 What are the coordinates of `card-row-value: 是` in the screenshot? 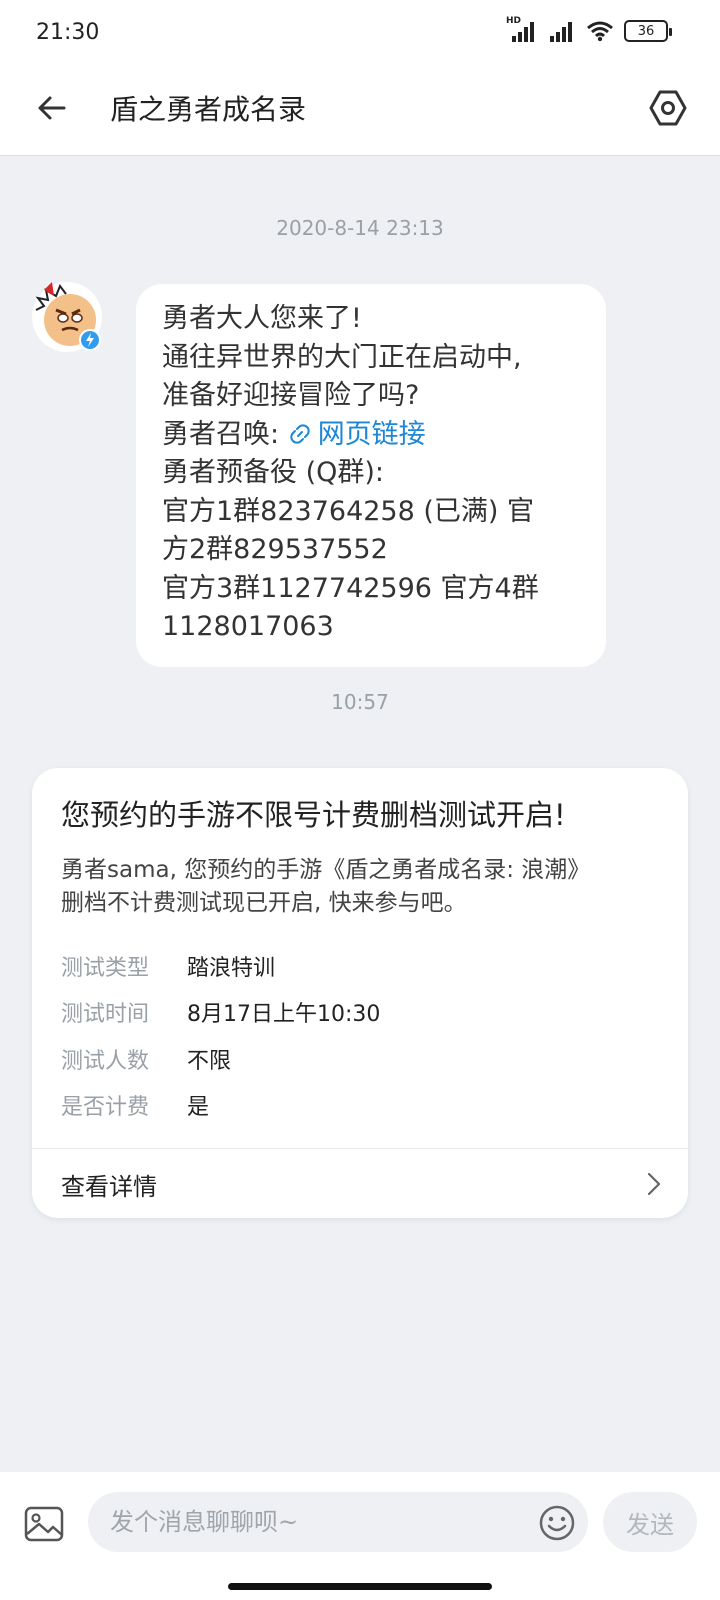 It's located at (198, 1107).